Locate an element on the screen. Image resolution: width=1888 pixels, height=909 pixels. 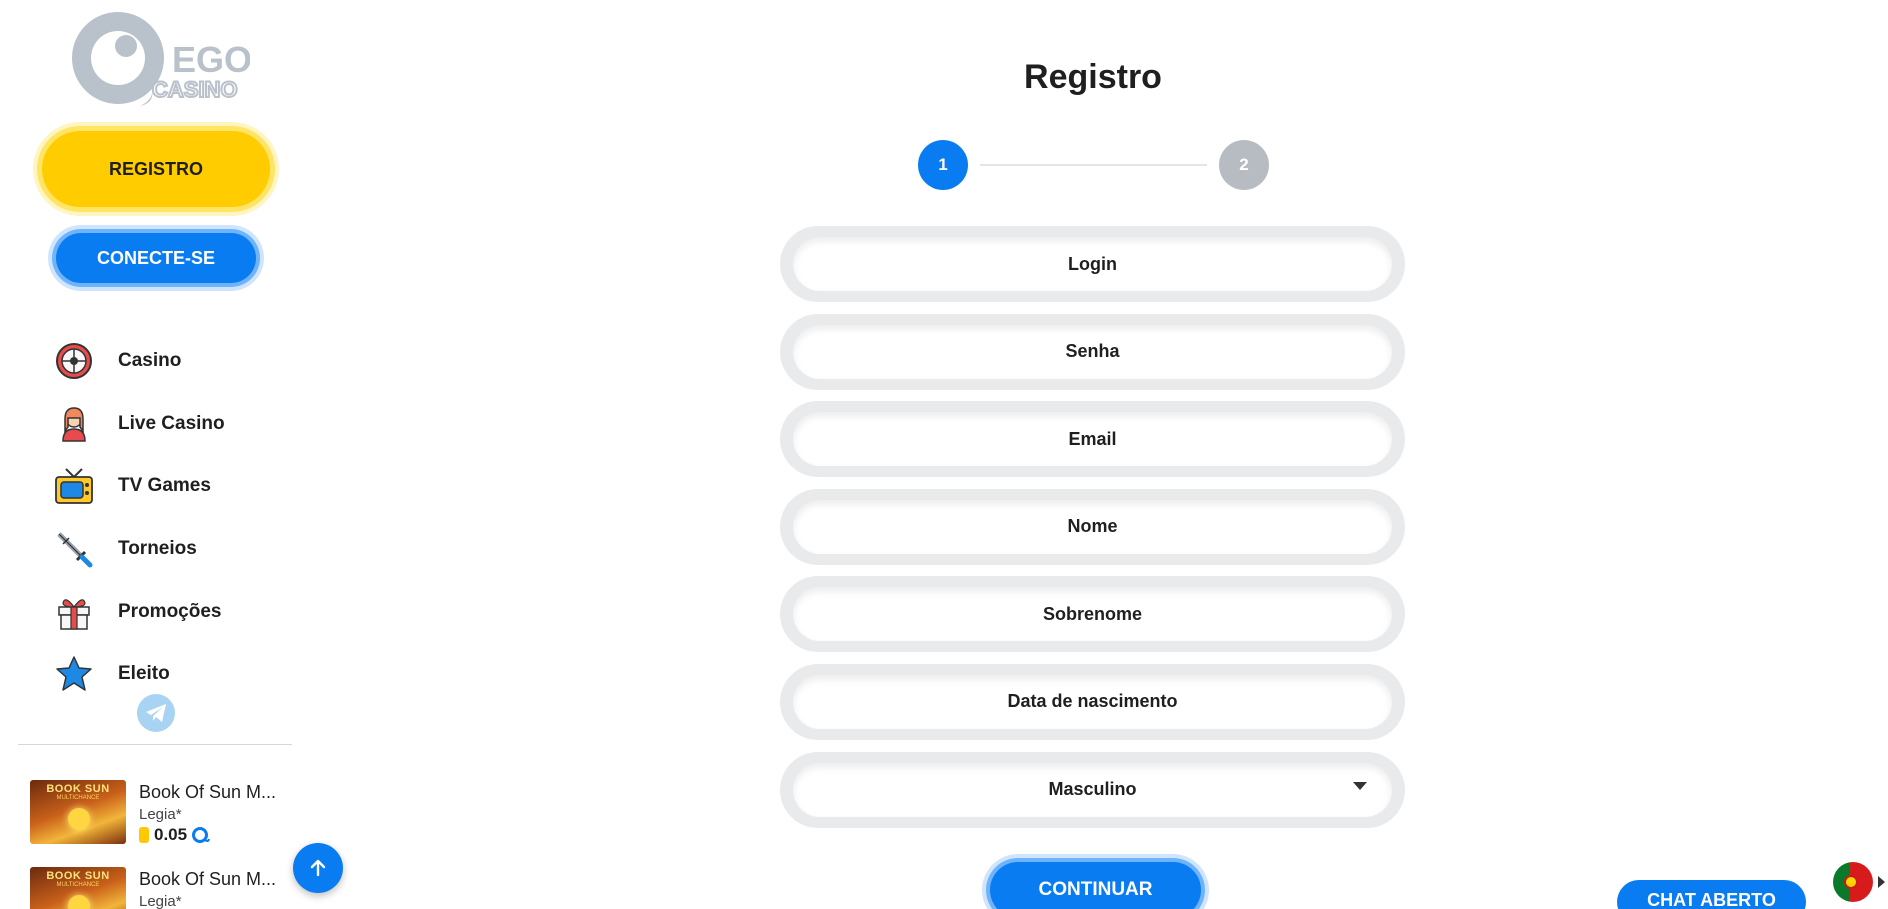
chevron-down-icon is located at coordinates (1360, 785).